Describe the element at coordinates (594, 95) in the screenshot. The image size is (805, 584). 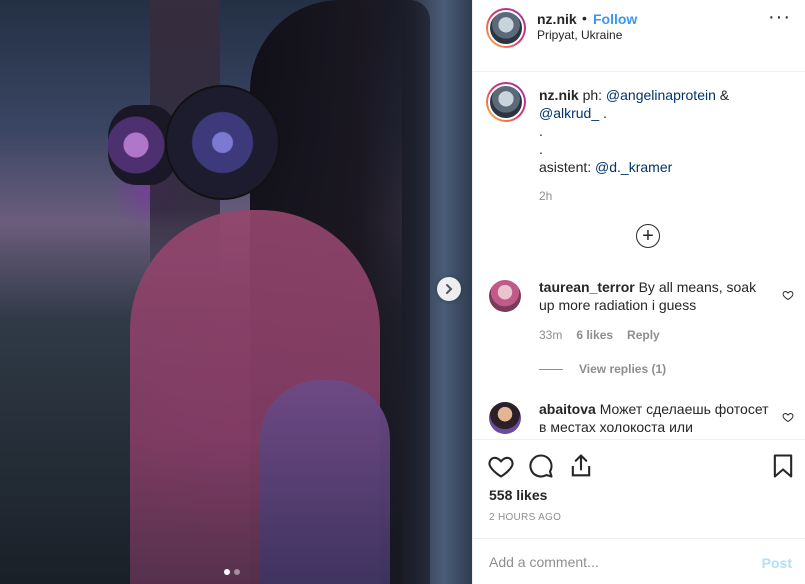
I see `caption-prefix: ph:` at that location.